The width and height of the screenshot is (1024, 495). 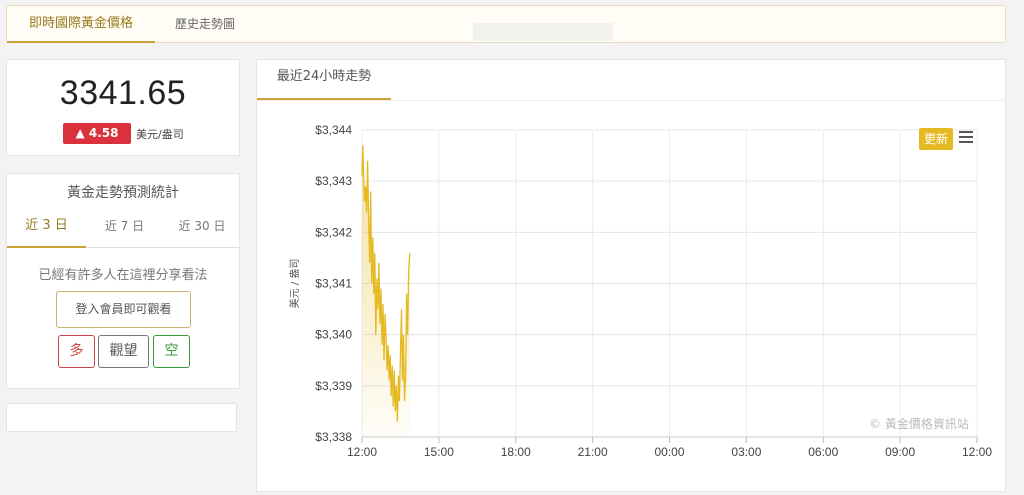 What do you see at coordinates (593, 452) in the screenshot?
I see `x-tick-label: 21:00` at bounding box center [593, 452].